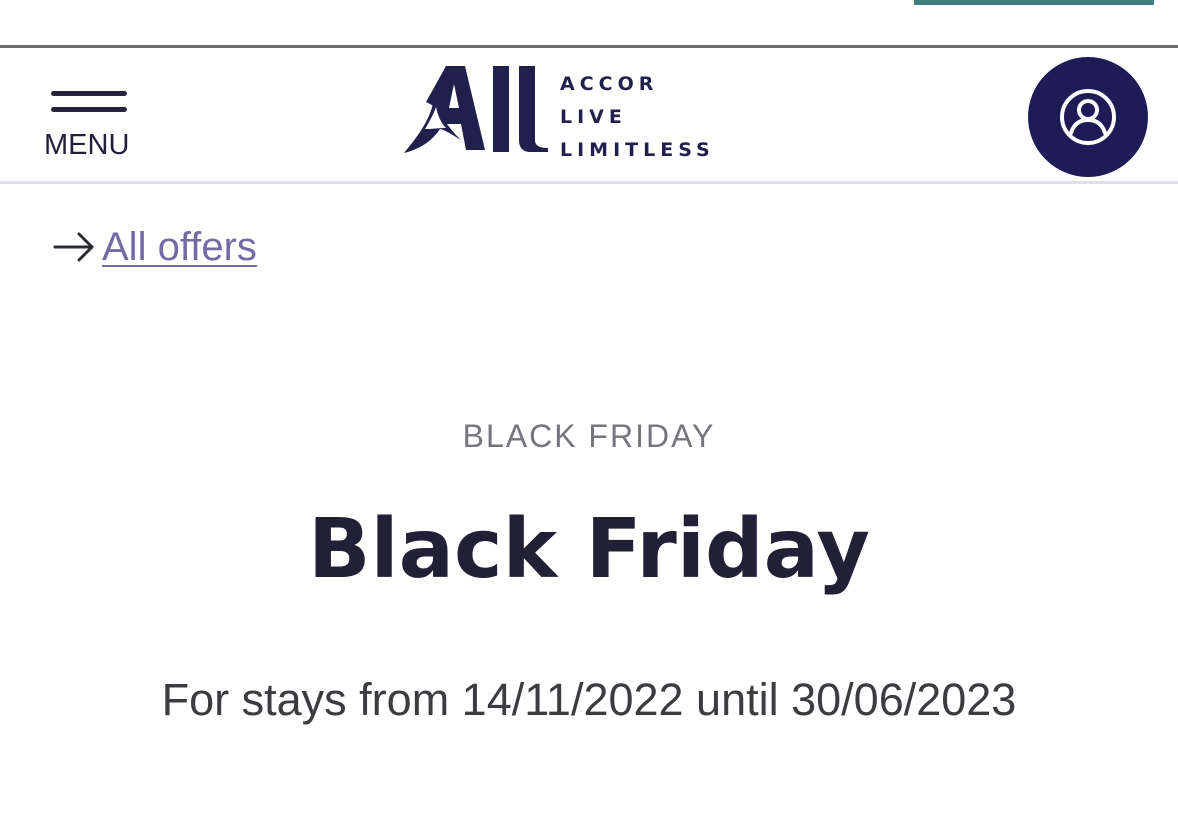 Image resolution: width=1178 pixels, height=838 pixels. What do you see at coordinates (89, 102) in the screenshot?
I see `hamburger-icon` at bounding box center [89, 102].